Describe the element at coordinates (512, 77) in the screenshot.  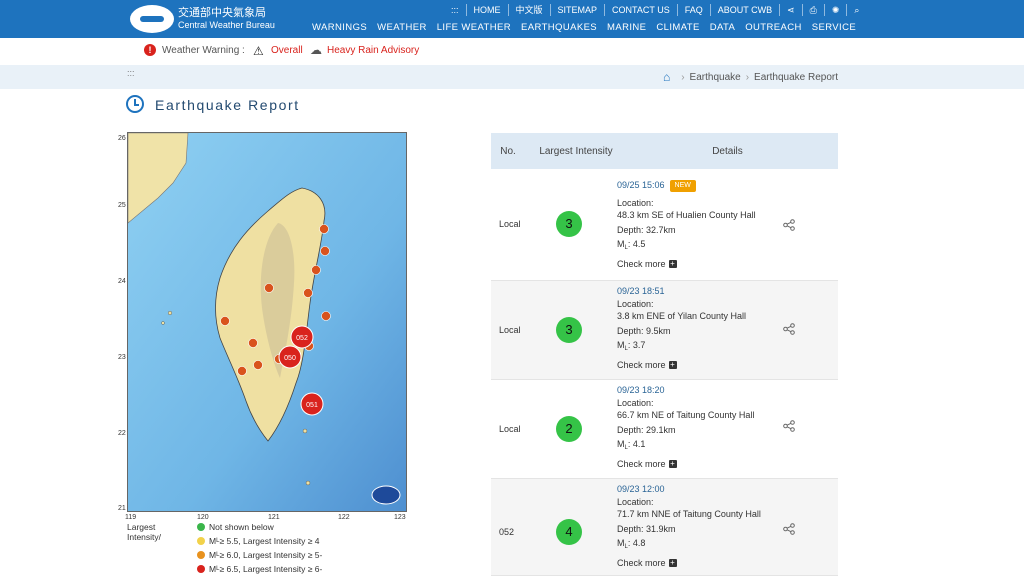
I see `breadcrumb-bar` at that location.